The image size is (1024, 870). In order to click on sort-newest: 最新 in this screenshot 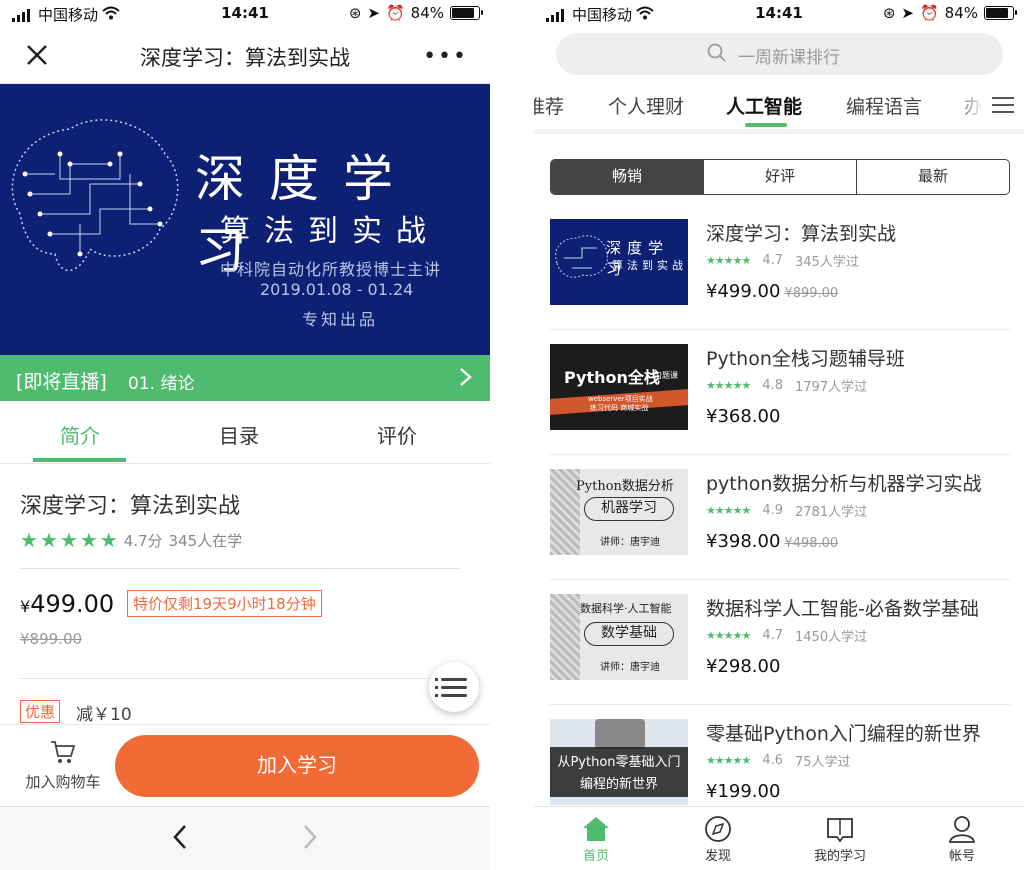, I will do `click(933, 177)`.